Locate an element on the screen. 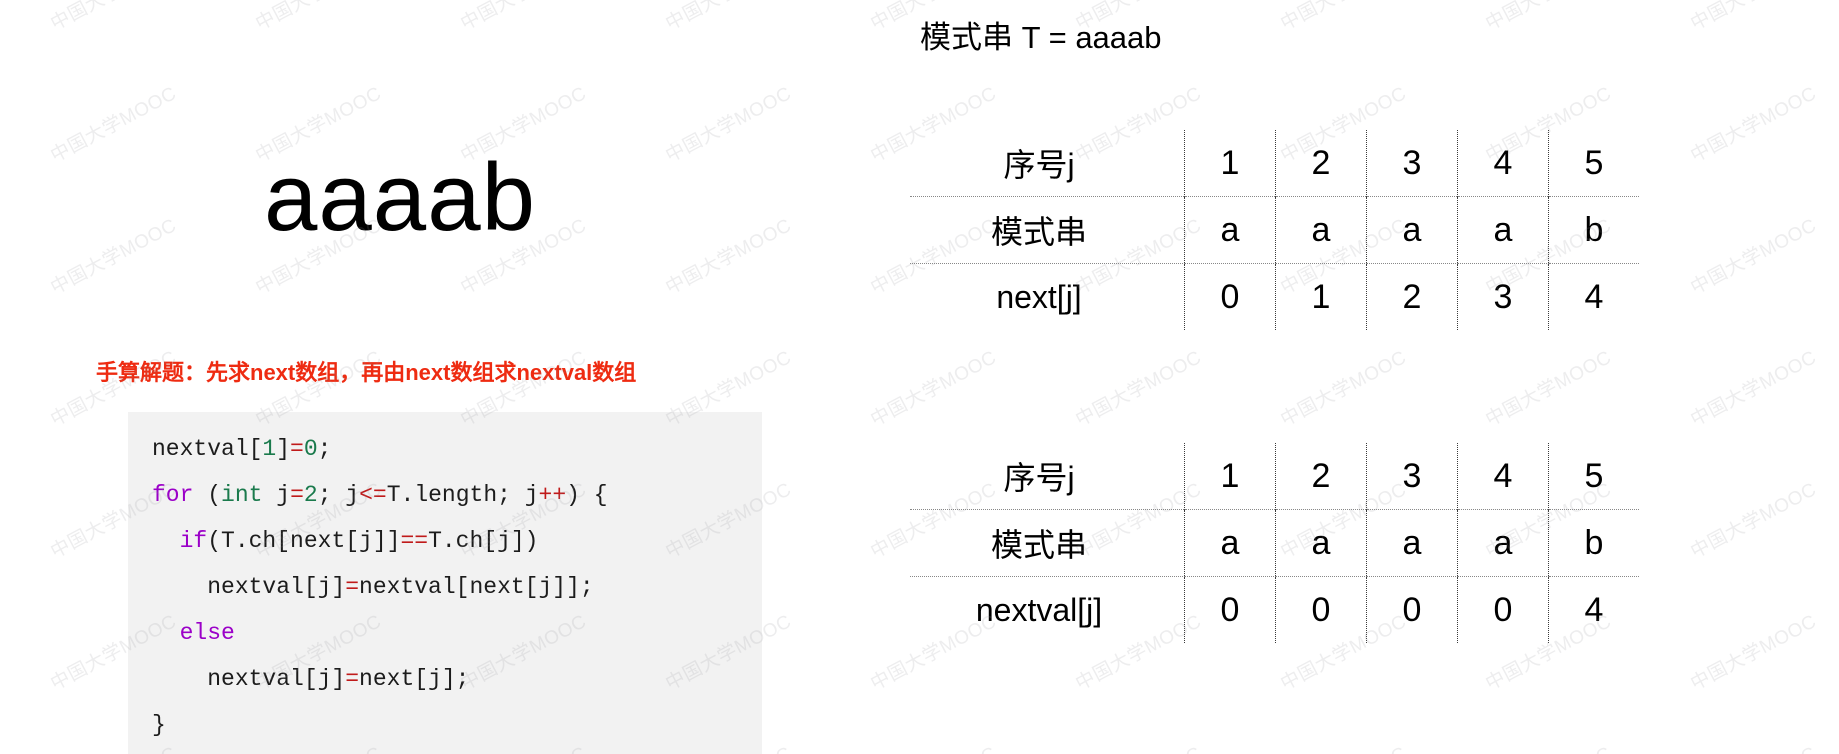 This screenshot has height=754, width=1839. code-token: } is located at coordinates (159, 725).